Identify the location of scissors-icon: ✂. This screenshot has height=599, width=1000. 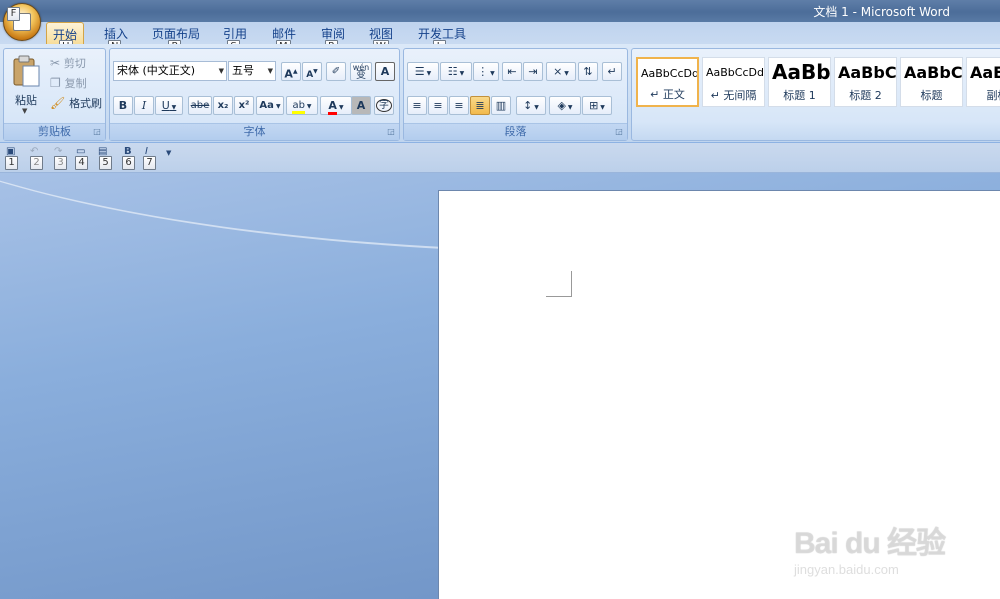
(55, 63).